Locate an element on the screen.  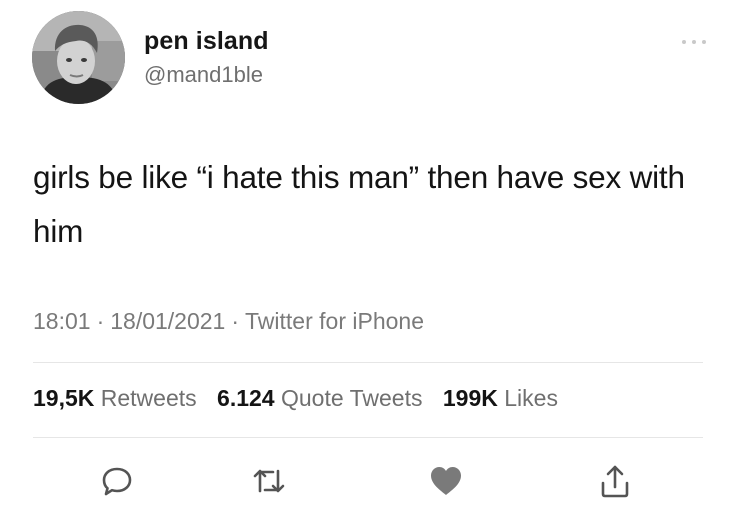
retweets-count: 19,5K is located at coordinates (64, 398).